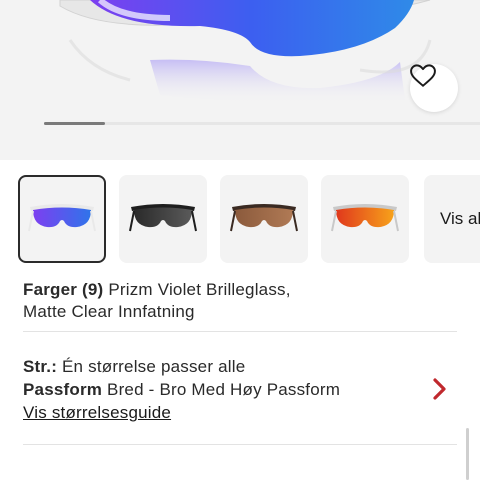 This screenshot has width=480, height=480. I want to click on size-guide-link: Vis størrelsesguide, so click(97, 412).